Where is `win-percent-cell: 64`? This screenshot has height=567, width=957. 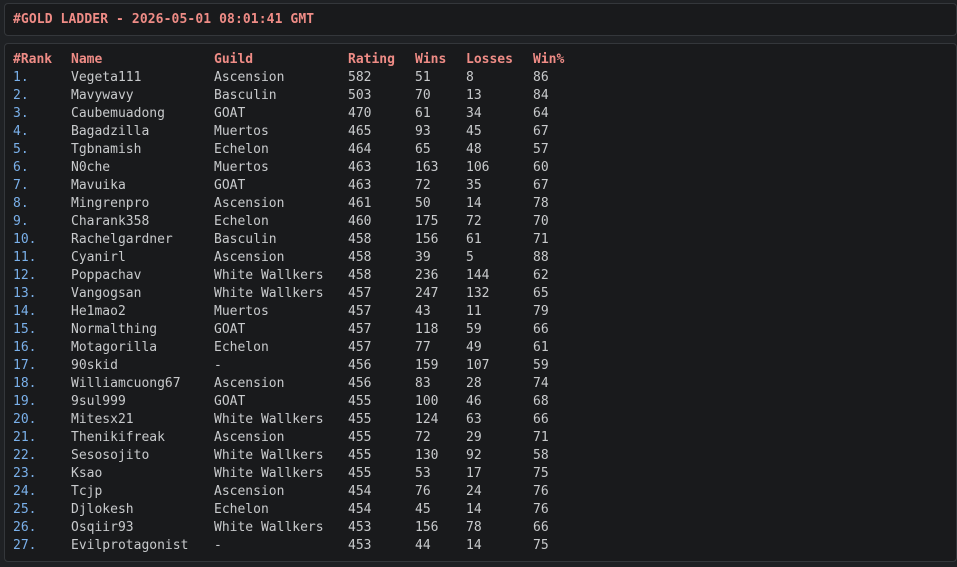 win-percent-cell: 64 is located at coordinates (541, 113).